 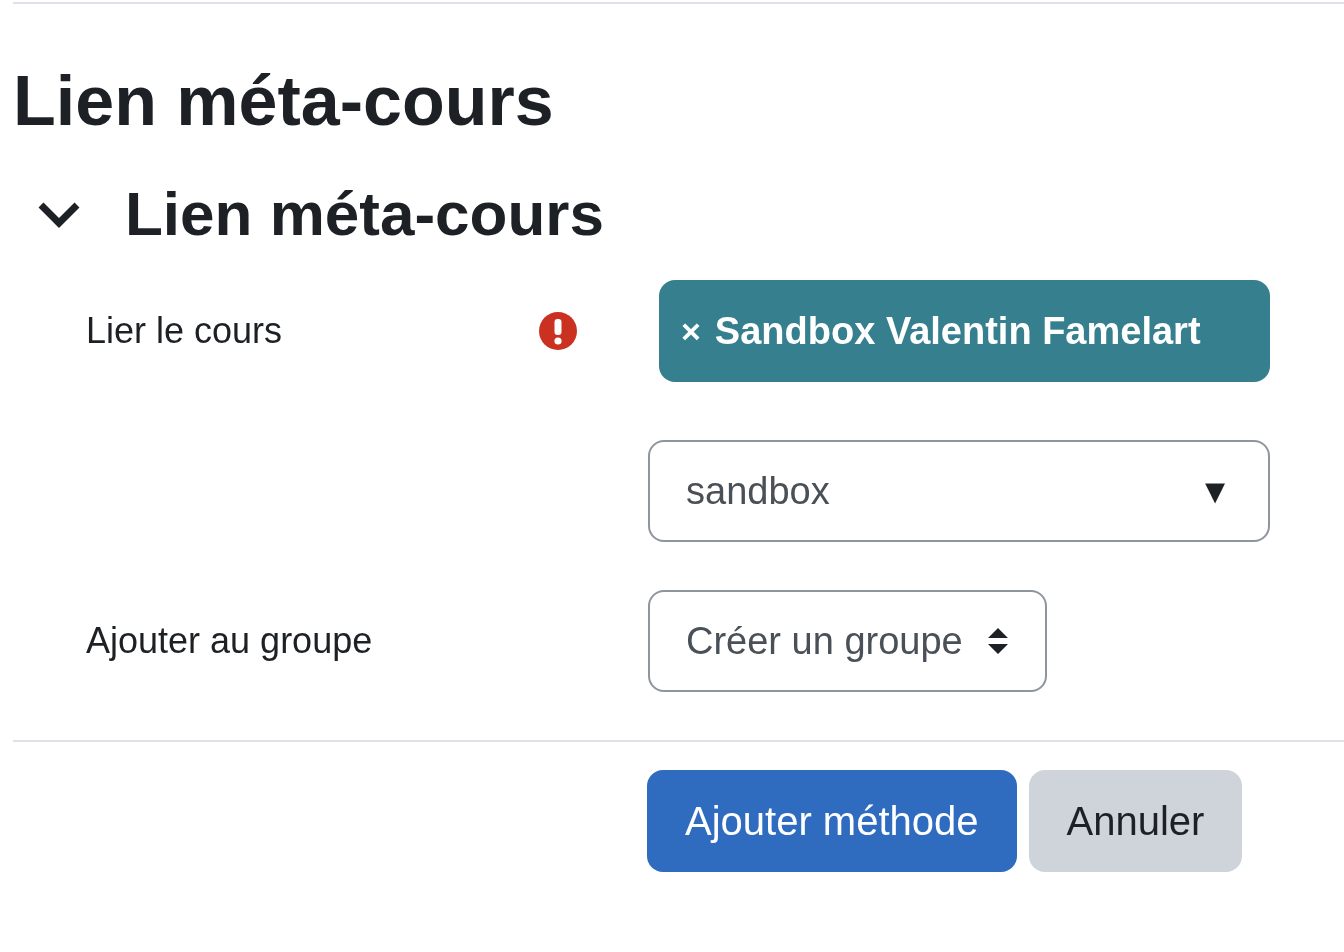 What do you see at coordinates (691, 331) in the screenshot?
I see `remove-button: ×` at bounding box center [691, 331].